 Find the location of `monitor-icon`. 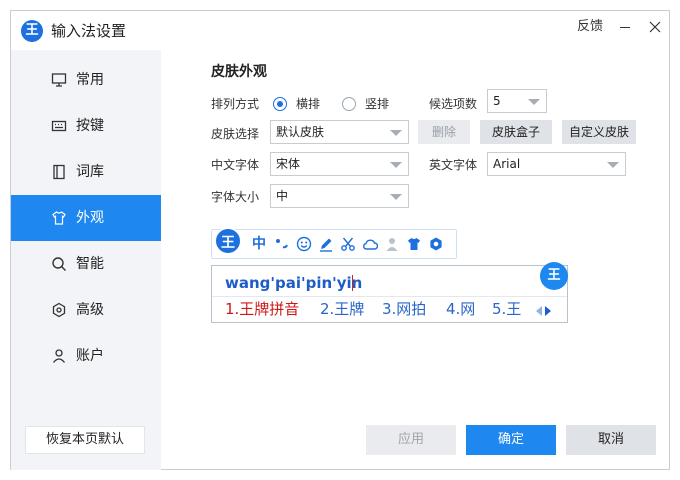

monitor-icon is located at coordinates (59, 80).